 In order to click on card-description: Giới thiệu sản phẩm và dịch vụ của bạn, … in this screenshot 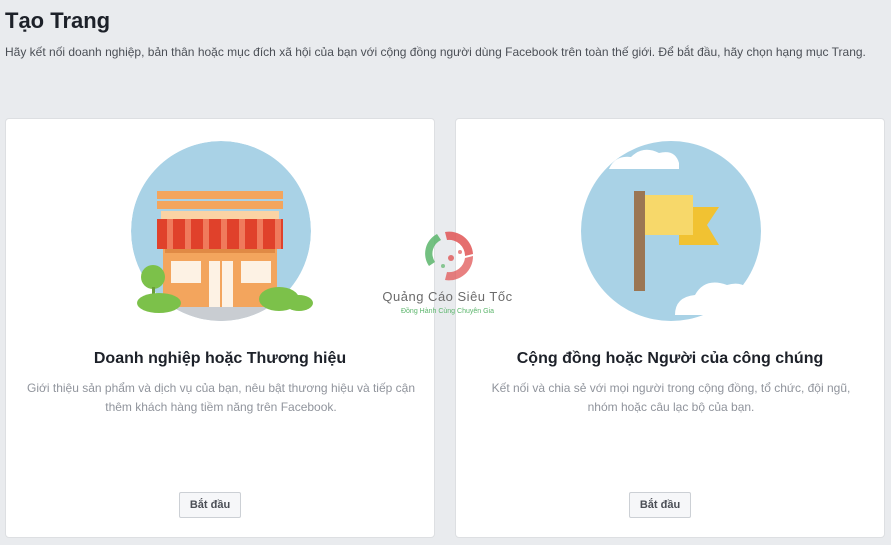, I will do `click(220, 397)`.